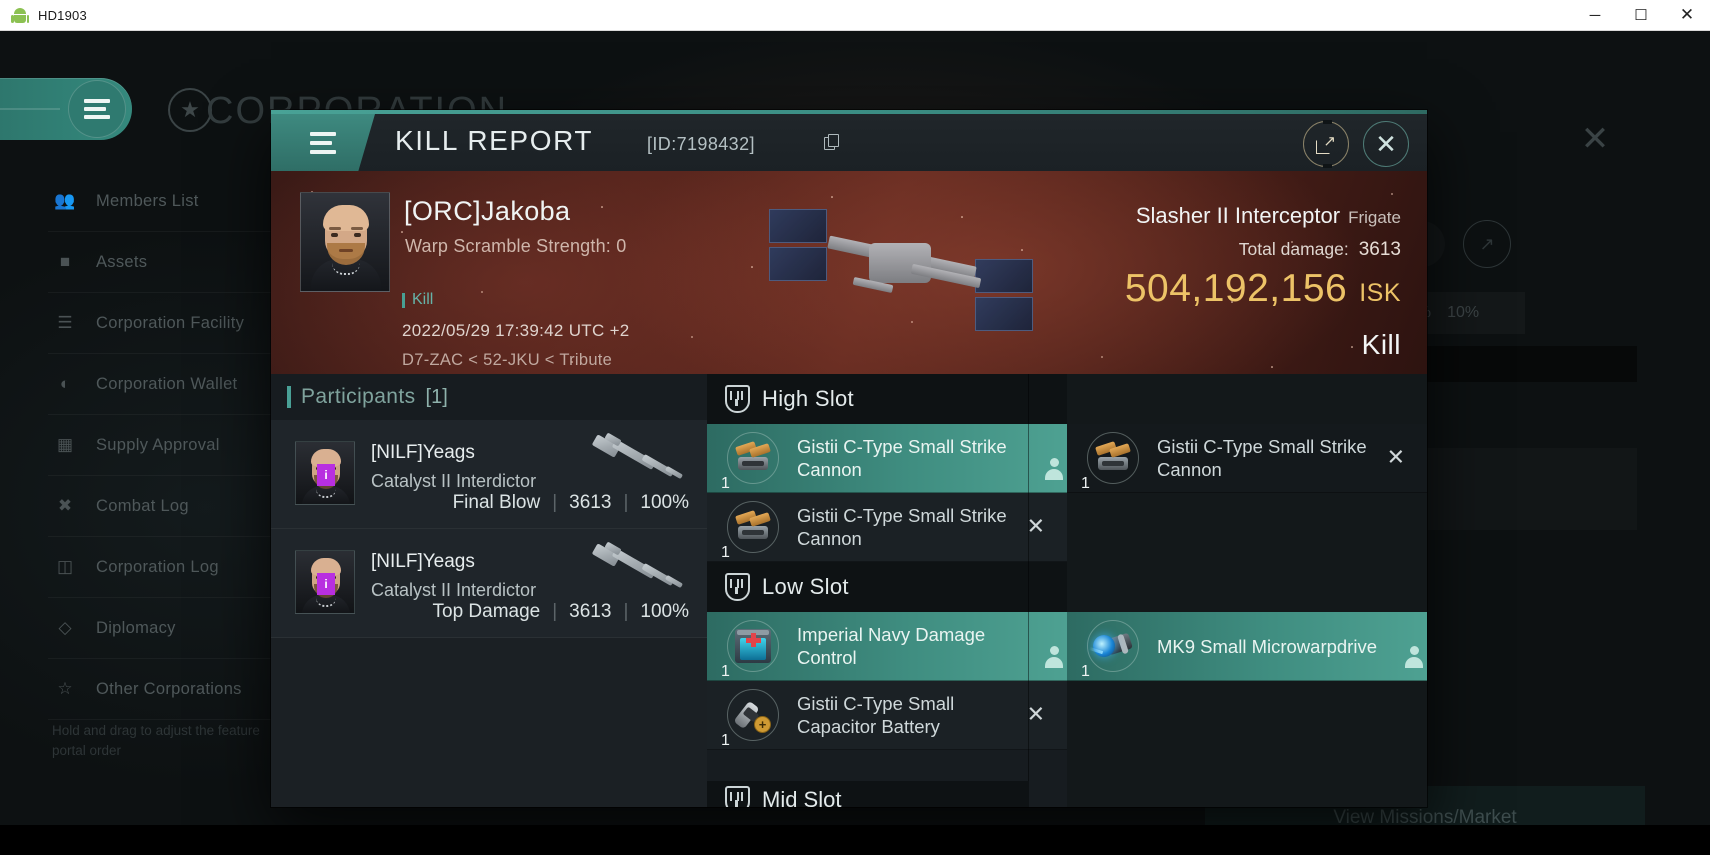  Describe the element at coordinates (167, 383) in the screenshot. I see `sidebar-item-label: Corporation Wallet` at that location.